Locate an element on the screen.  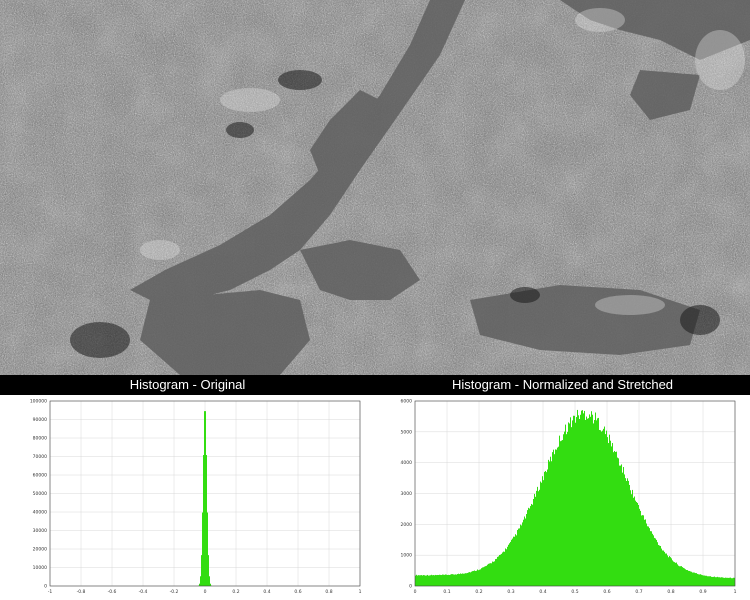
x-tick-label: -0.2 is located at coordinates (174, 592).